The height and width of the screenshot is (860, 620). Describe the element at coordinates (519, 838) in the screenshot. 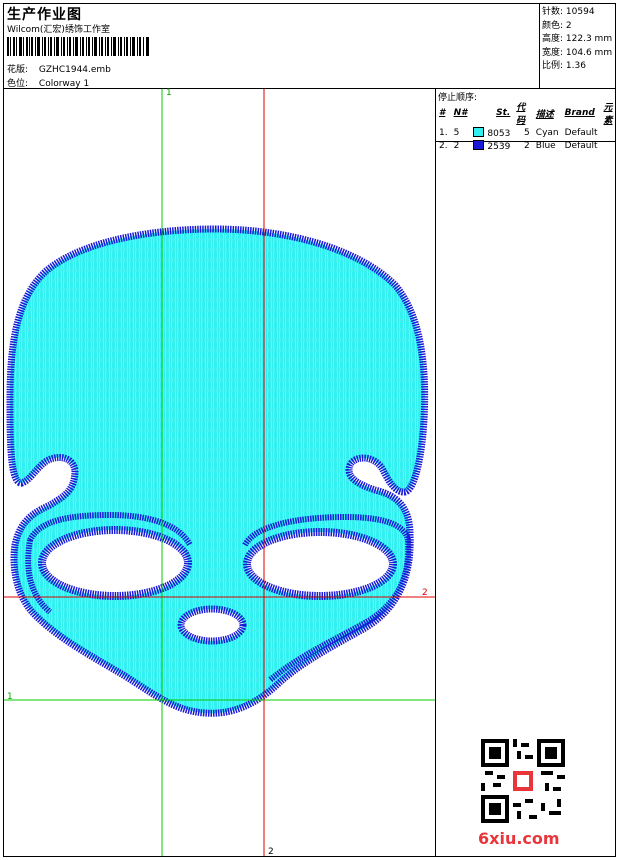

I see `watermark-text: 6xiu.com` at that location.